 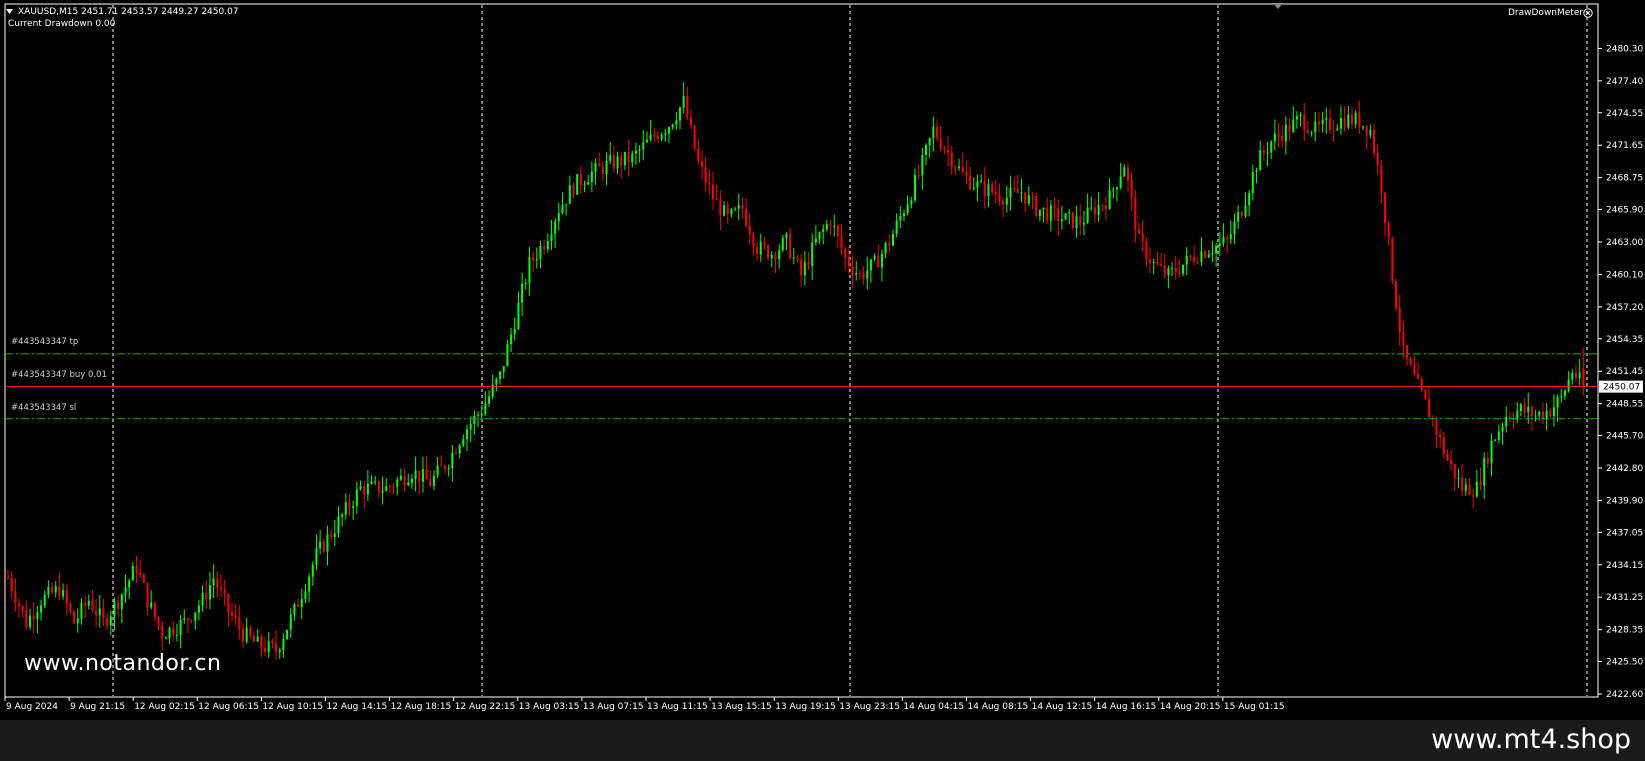 What do you see at coordinates (59, 375) in the screenshot?
I see `order-buy-label: #443543347 buy 0.01` at bounding box center [59, 375].